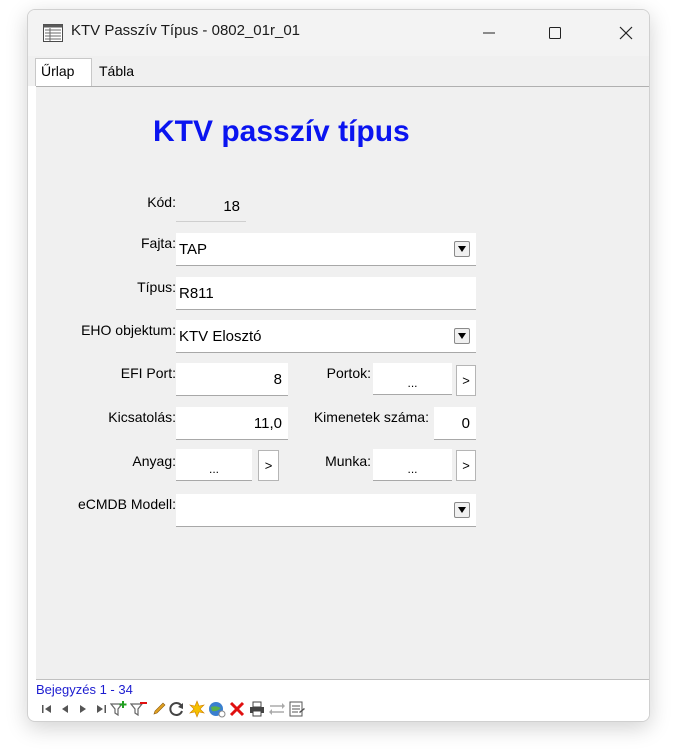 This screenshot has width=674, height=753. What do you see at coordinates (83, 709) in the screenshot?
I see `next-record-icon` at bounding box center [83, 709].